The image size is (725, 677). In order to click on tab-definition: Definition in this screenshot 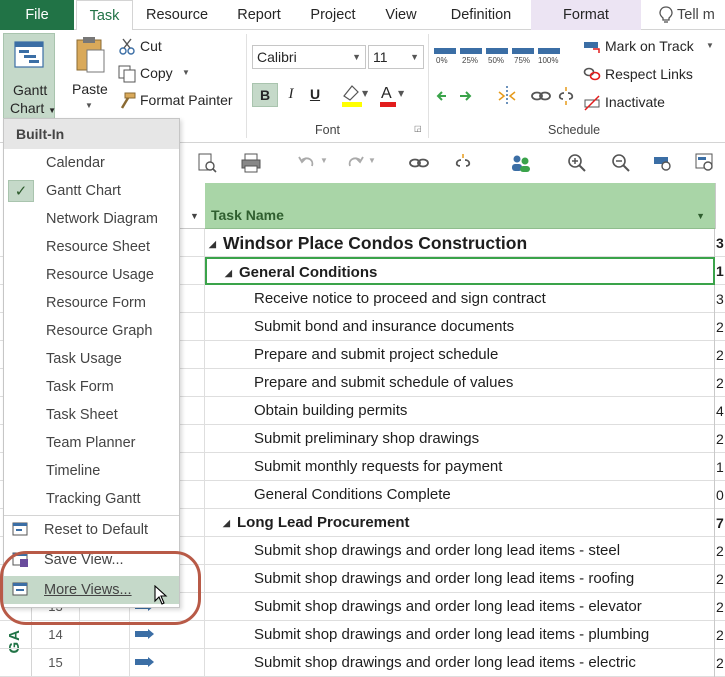, I will do `click(481, 15)`.